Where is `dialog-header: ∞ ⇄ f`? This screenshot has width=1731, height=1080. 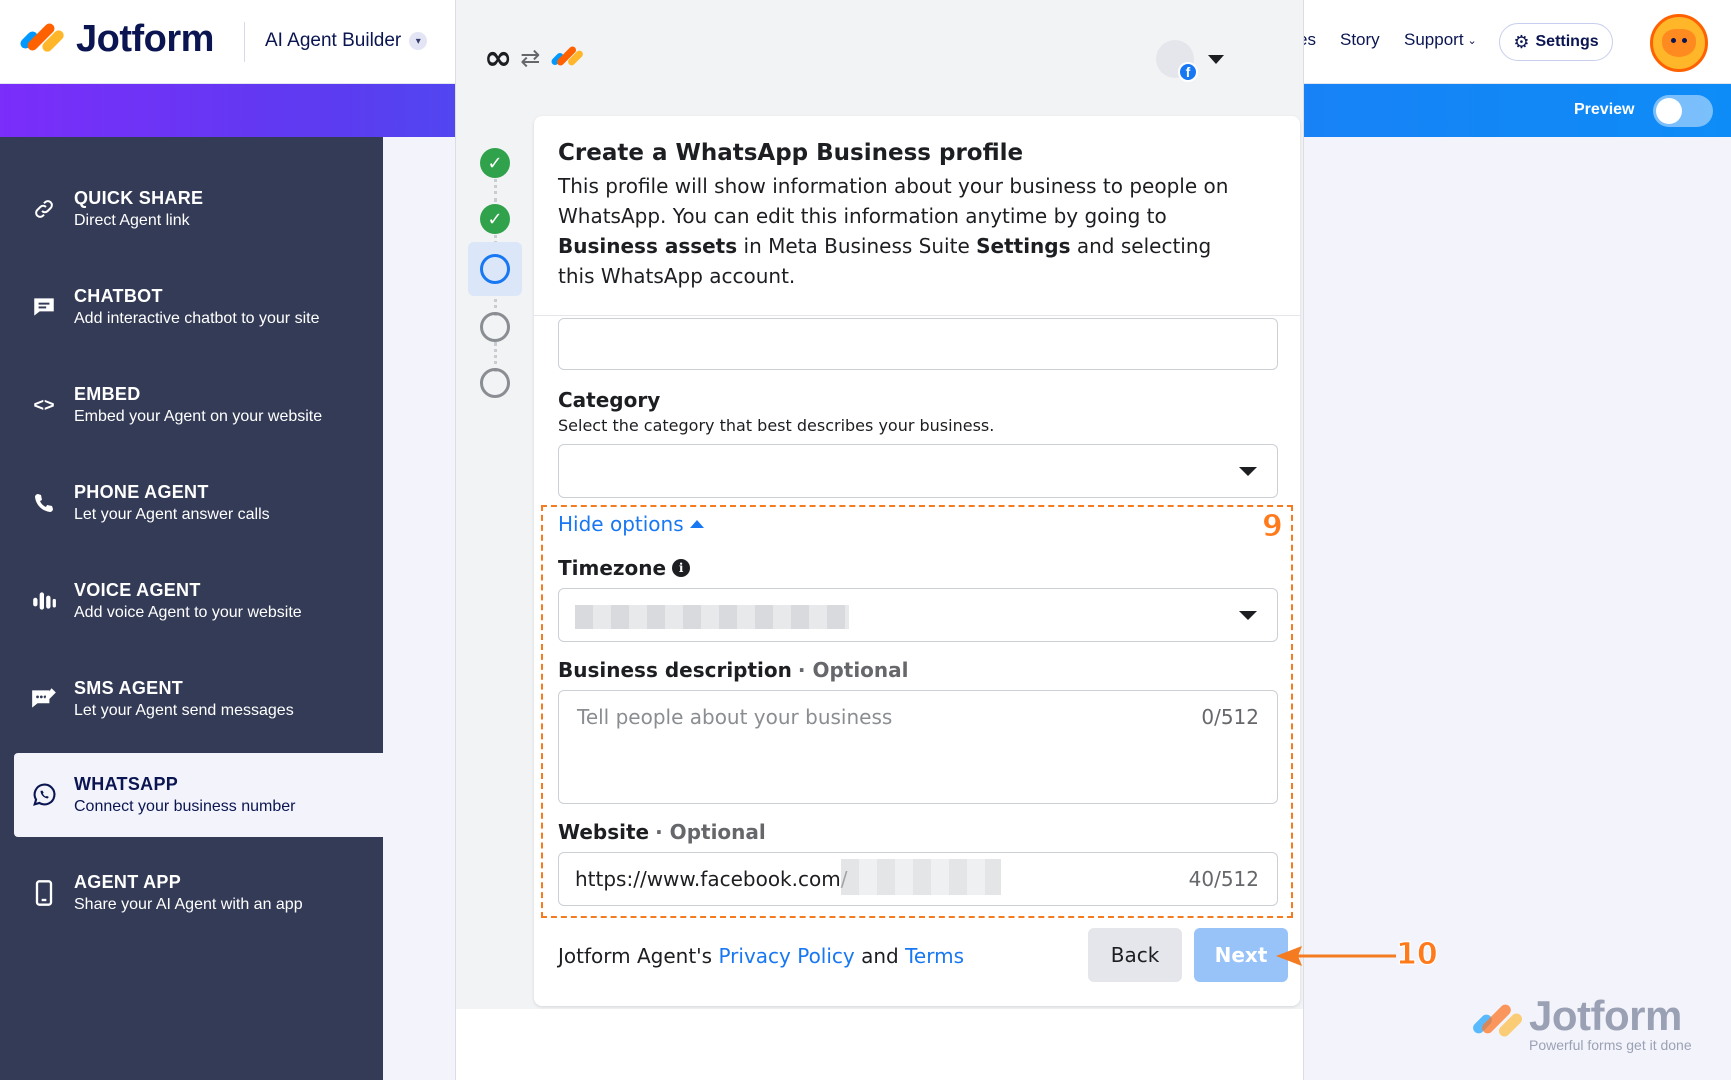
dialog-header: ∞ ⇄ f is located at coordinates (879, 57).